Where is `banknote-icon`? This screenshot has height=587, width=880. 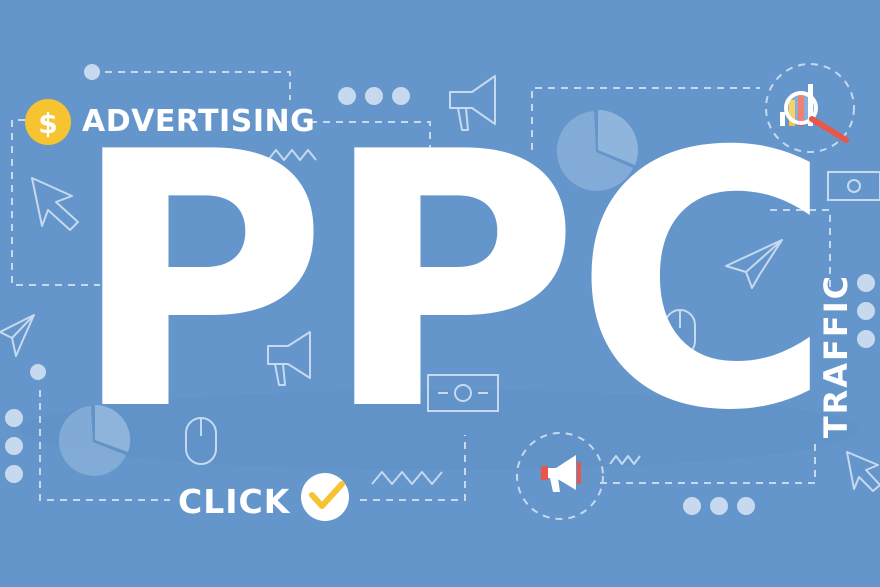 banknote-icon is located at coordinates (853, 186).